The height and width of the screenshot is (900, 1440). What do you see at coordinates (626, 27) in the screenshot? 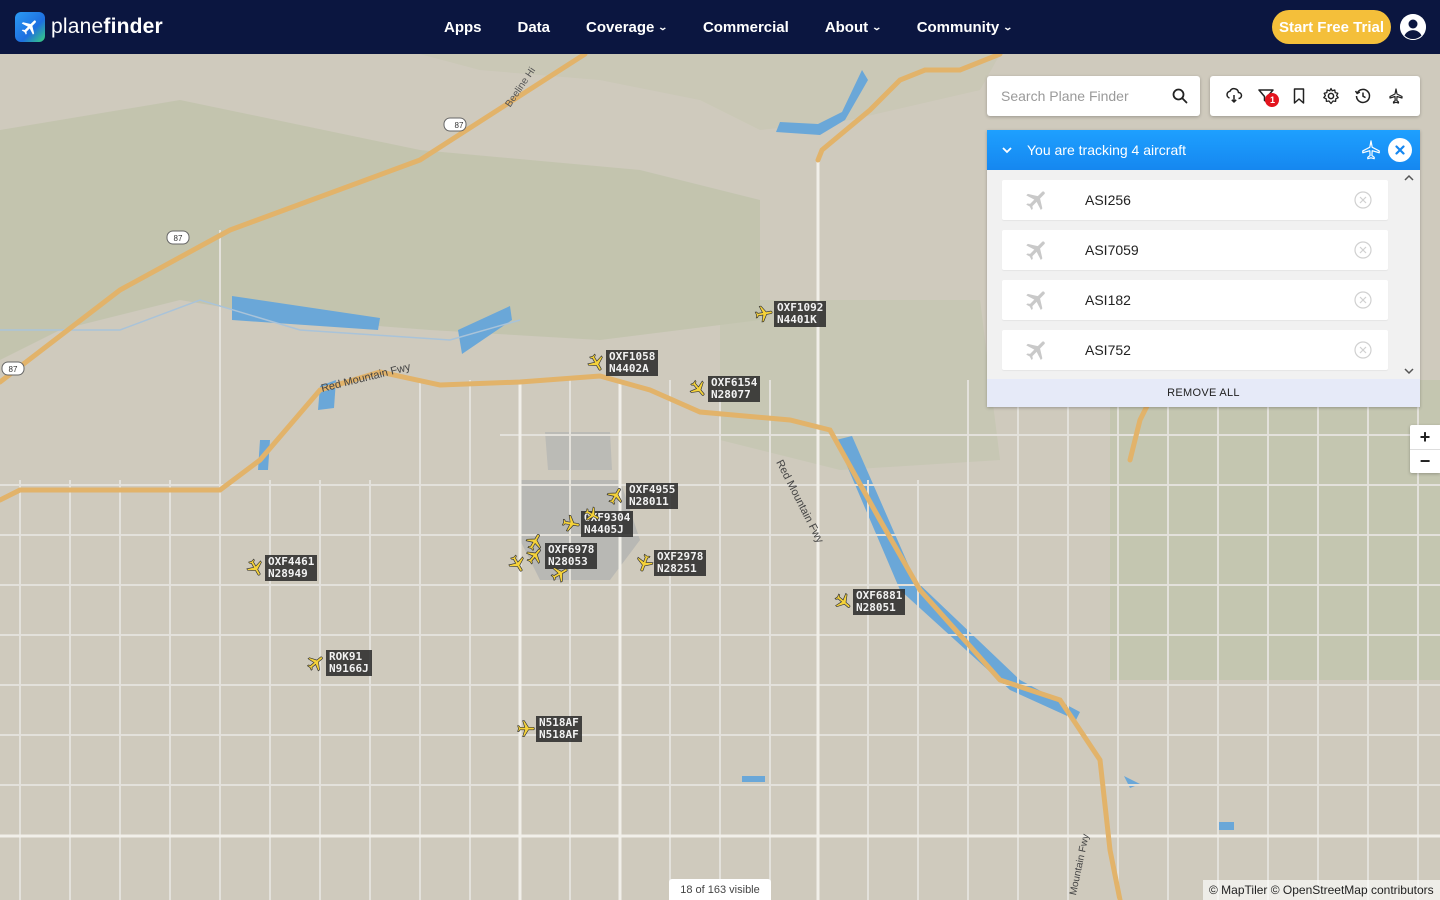
I see `nav-coverage: Coverage ⌄` at bounding box center [626, 27].